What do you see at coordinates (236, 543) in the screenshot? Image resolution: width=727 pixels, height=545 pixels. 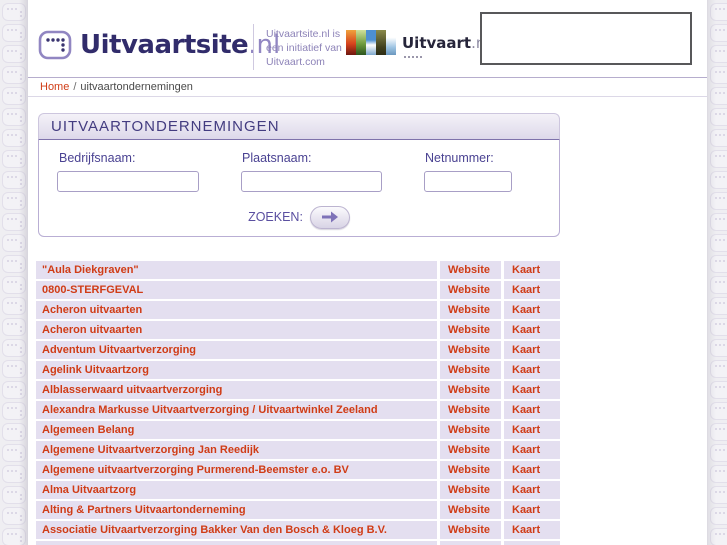 I see `name-cell` at bounding box center [236, 543].